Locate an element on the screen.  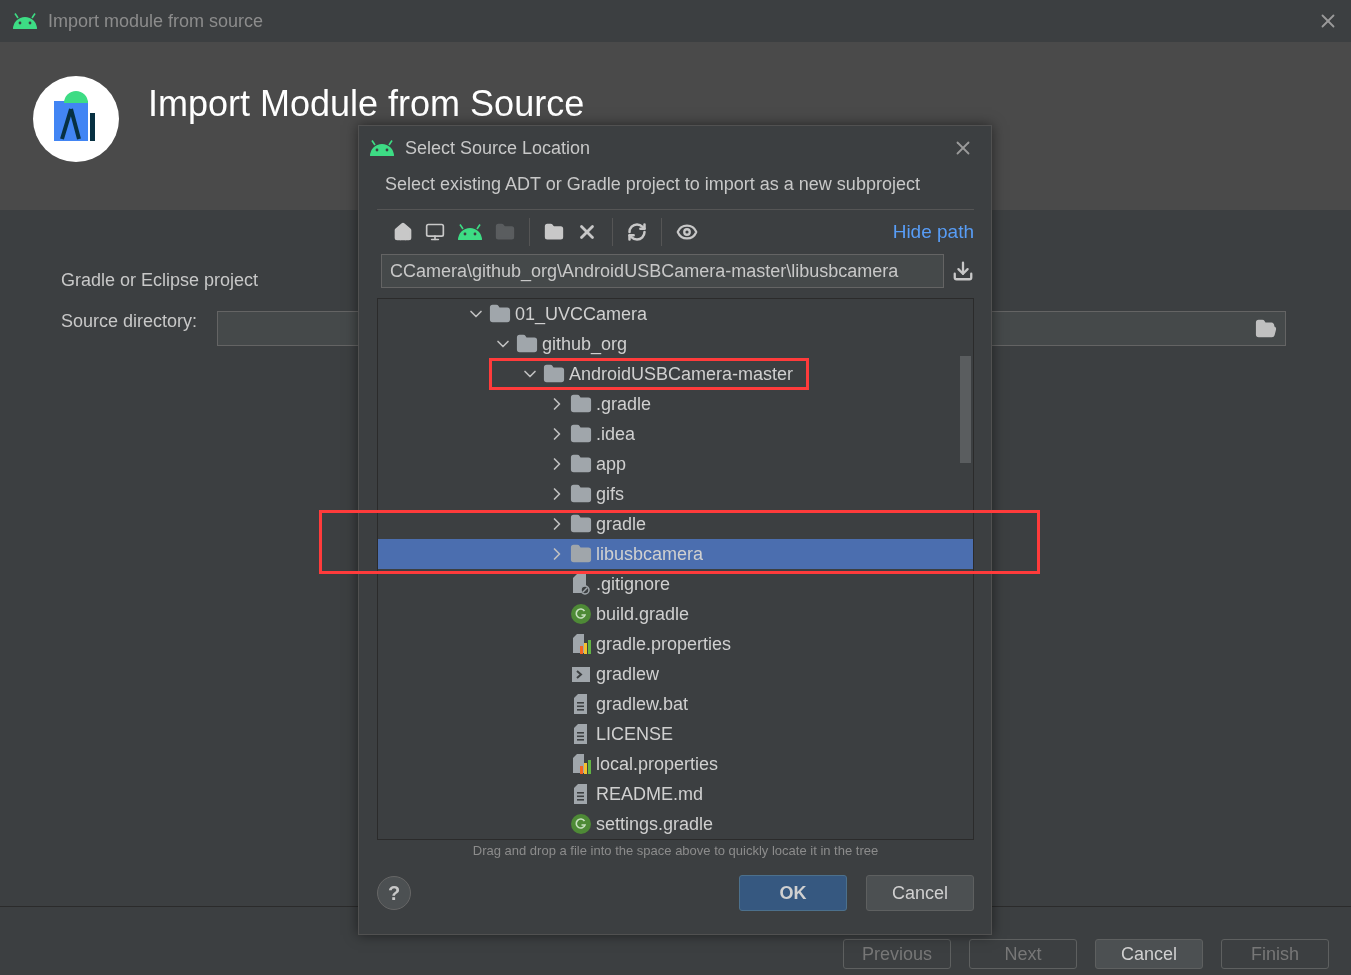
dialog-description: Select existing ADT or Gradle project to import as a new subproject is located at coordinates (675, 190).